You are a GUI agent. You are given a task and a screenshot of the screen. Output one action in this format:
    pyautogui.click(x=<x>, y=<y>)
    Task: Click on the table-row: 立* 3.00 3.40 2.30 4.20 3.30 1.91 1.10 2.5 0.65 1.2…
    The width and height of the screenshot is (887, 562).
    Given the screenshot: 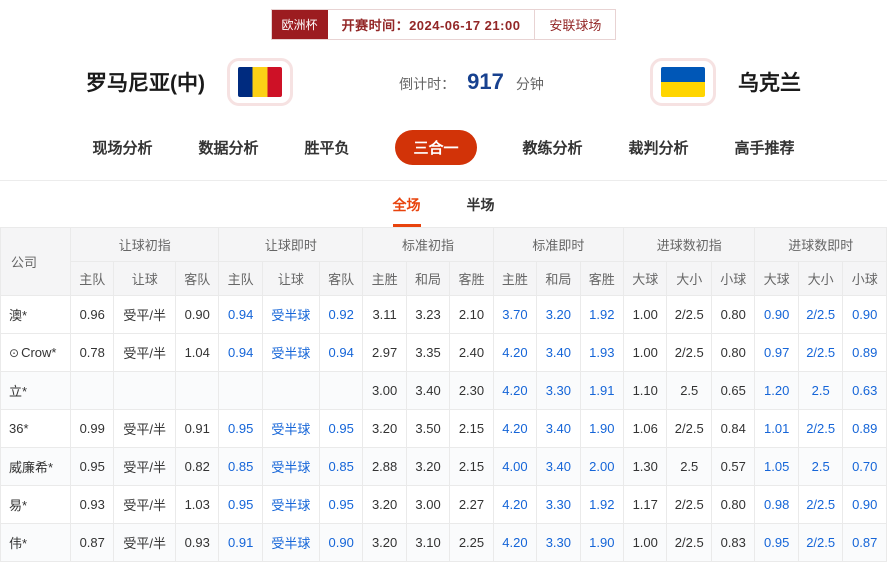 What is the action you would take?
    pyautogui.click(x=443, y=390)
    